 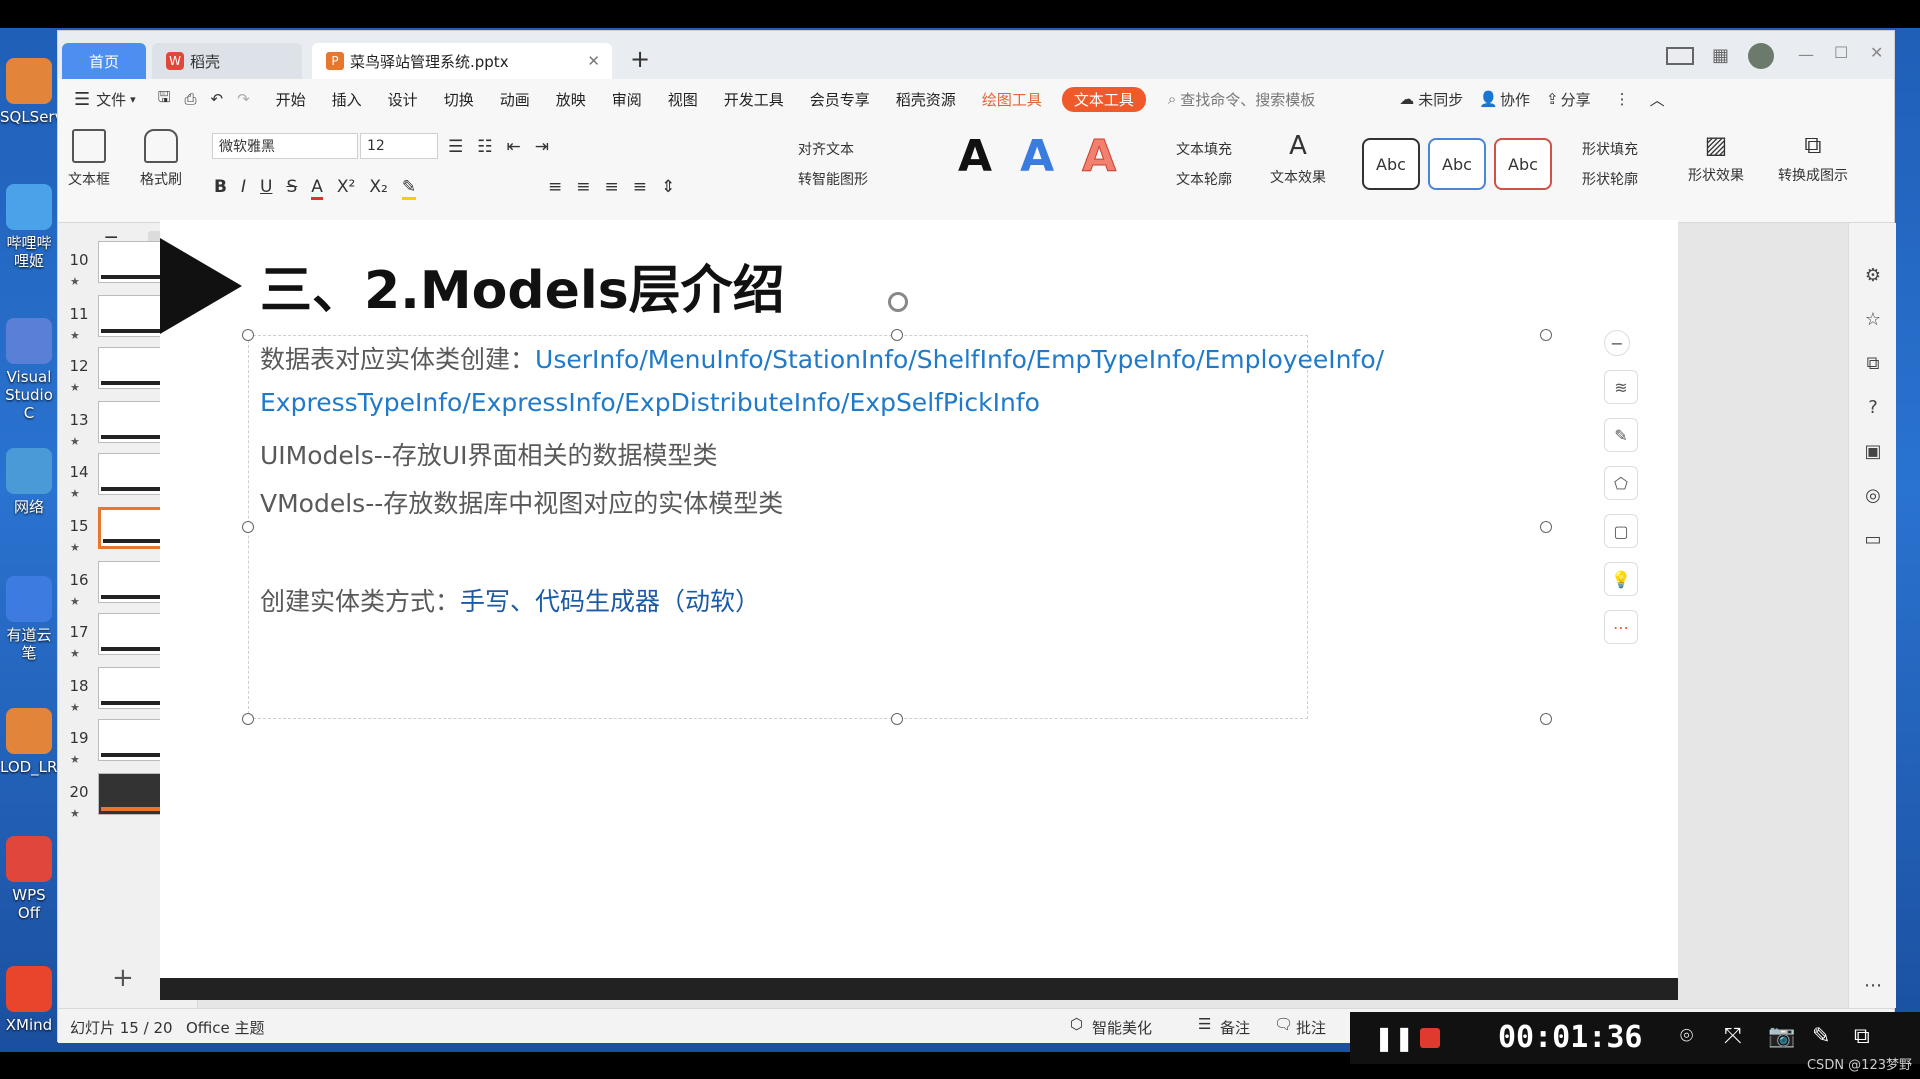 What do you see at coordinates (515, 99) in the screenshot?
I see `menu-item: 动画` at bounding box center [515, 99].